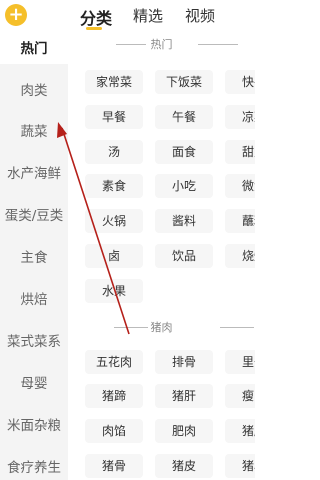 This screenshot has width=320, height=480. Describe the element at coordinates (200, 15) in the screenshot. I see `tab-video: 视频` at that location.